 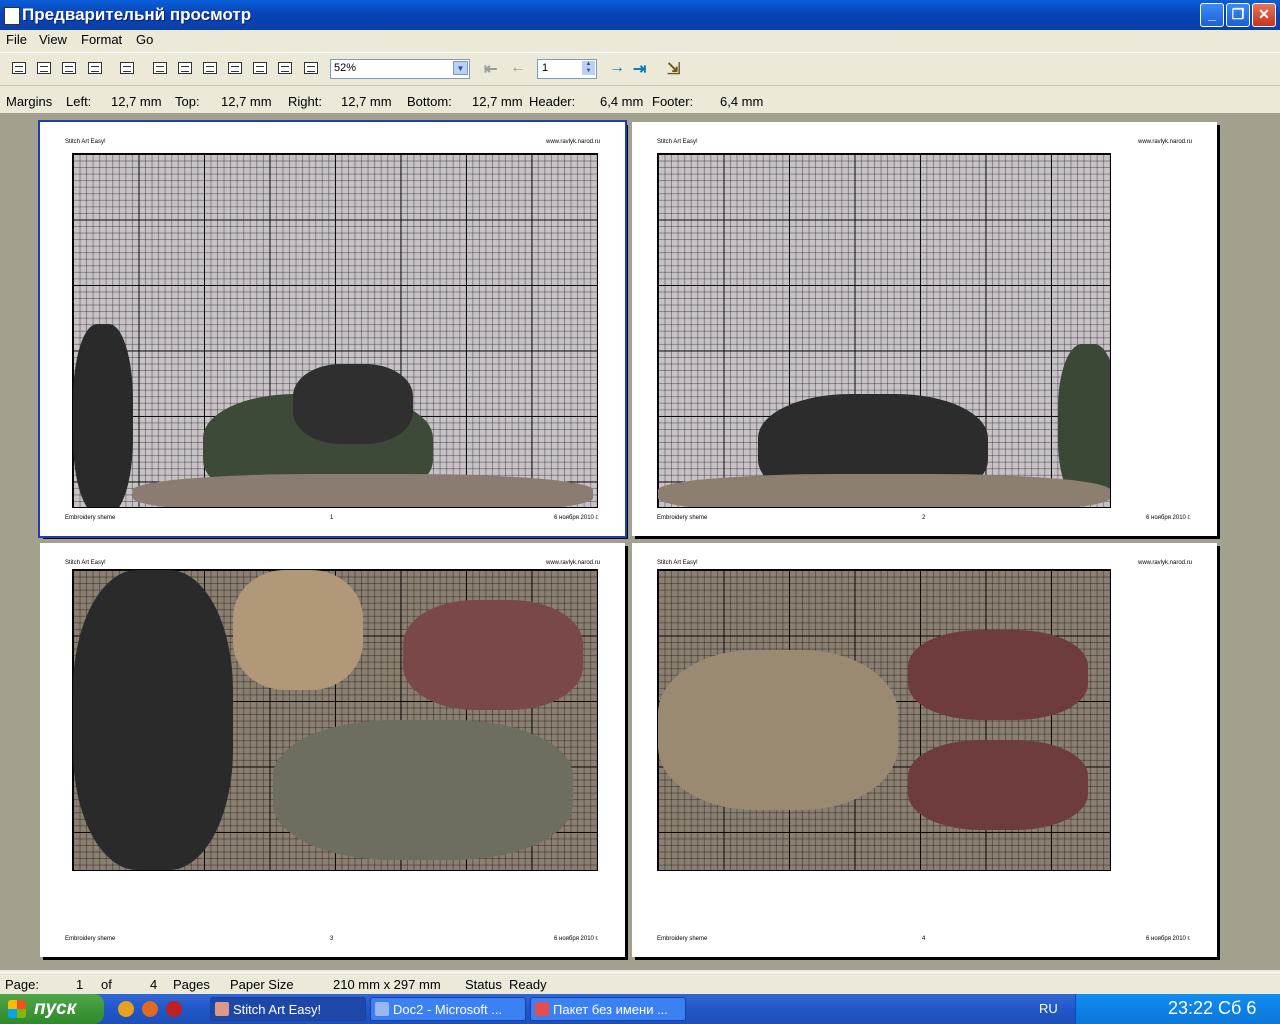 What do you see at coordinates (588, 68) in the screenshot?
I see `page-spinner: ▲ ▼` at bounding box center [588, 68].